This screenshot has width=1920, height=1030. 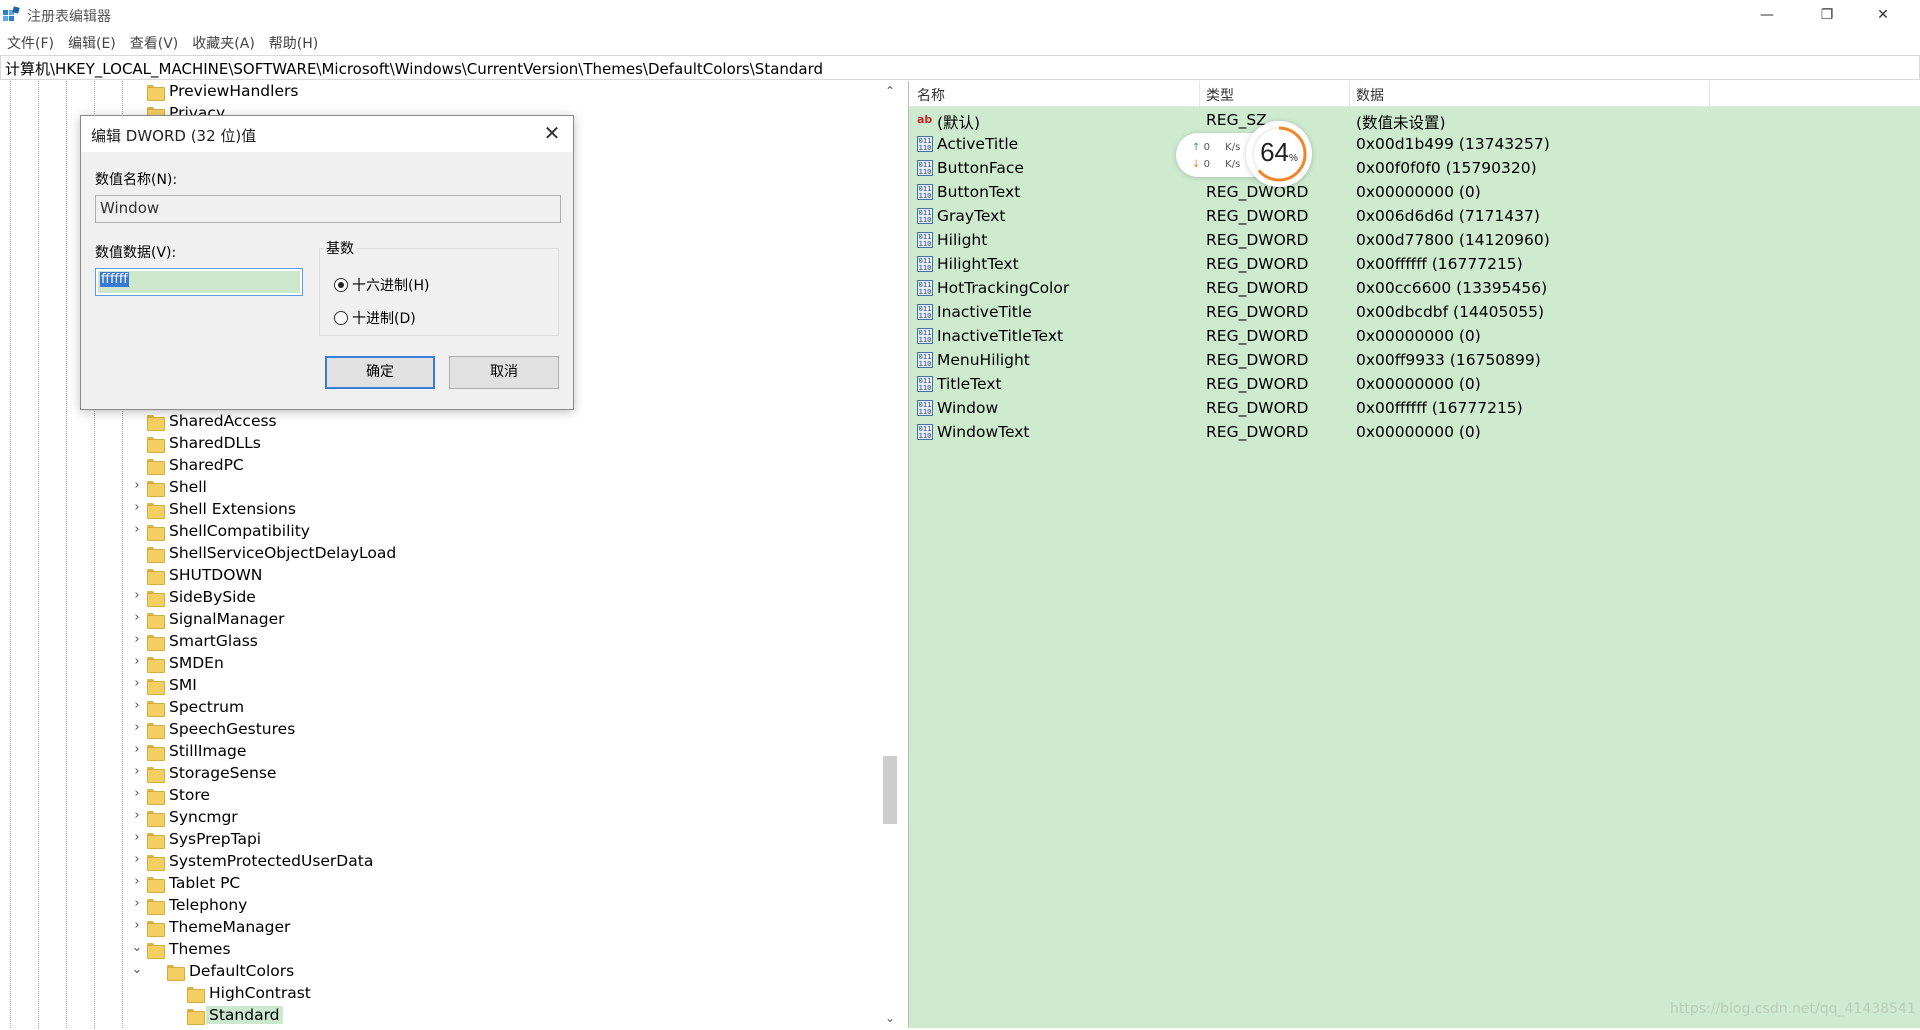 What do you see at coordinates (341, 318) in the screenshot?
I see `radio-dec-button` at bounding box center [341, 318].